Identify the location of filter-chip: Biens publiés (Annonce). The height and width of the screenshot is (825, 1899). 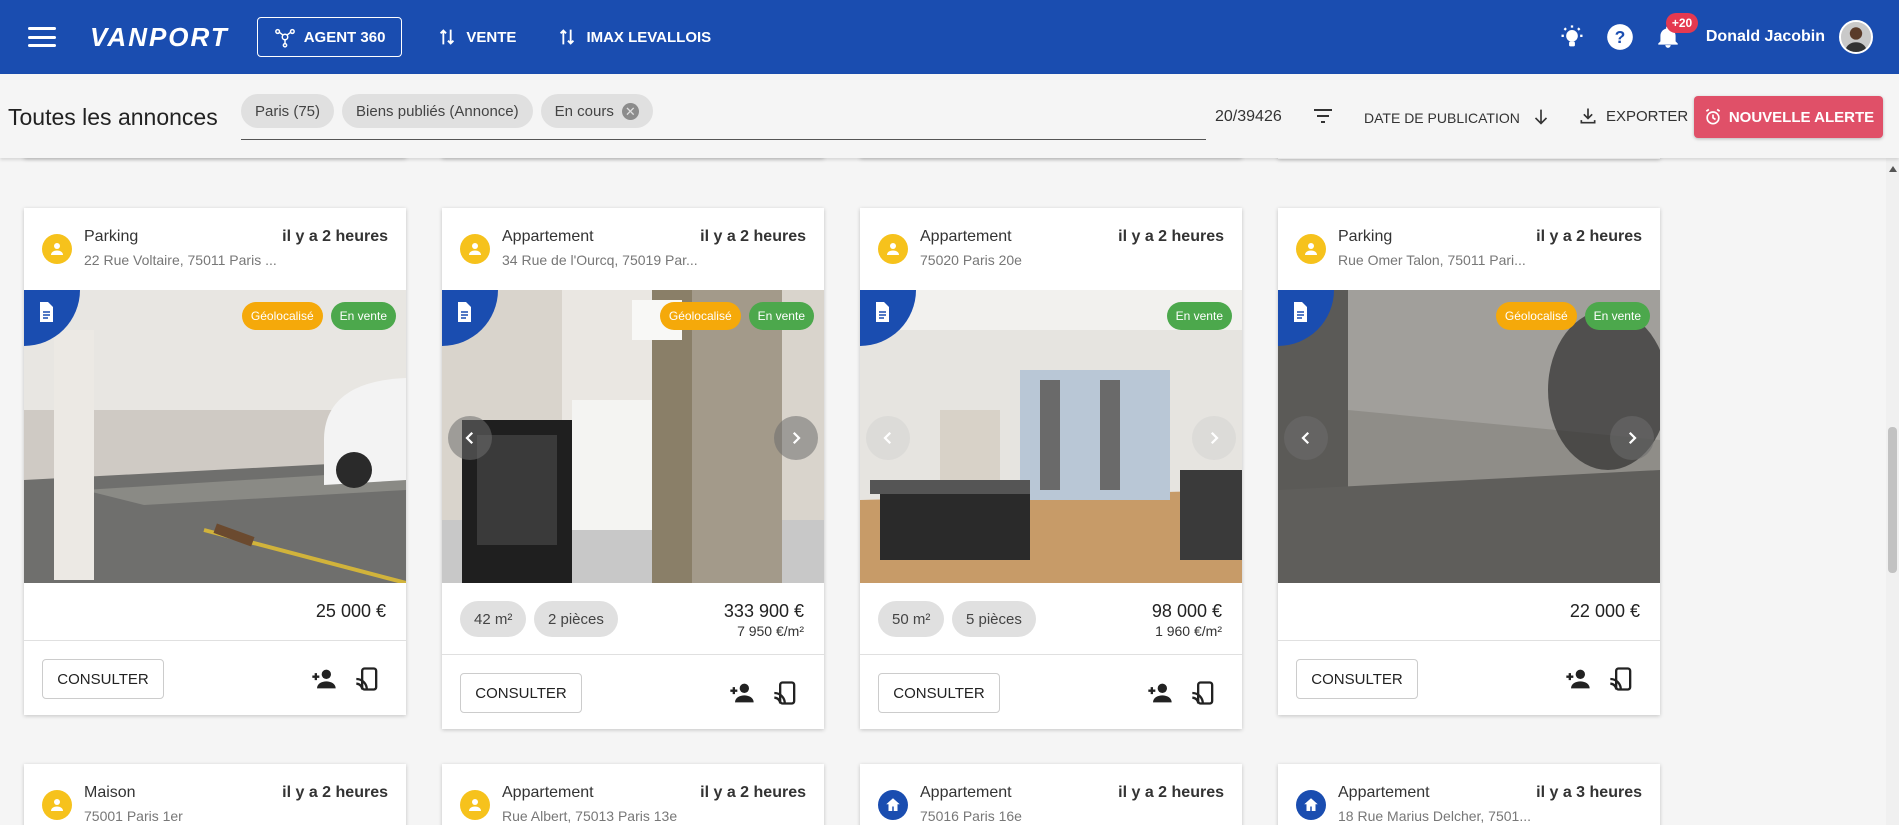
(437, 111).